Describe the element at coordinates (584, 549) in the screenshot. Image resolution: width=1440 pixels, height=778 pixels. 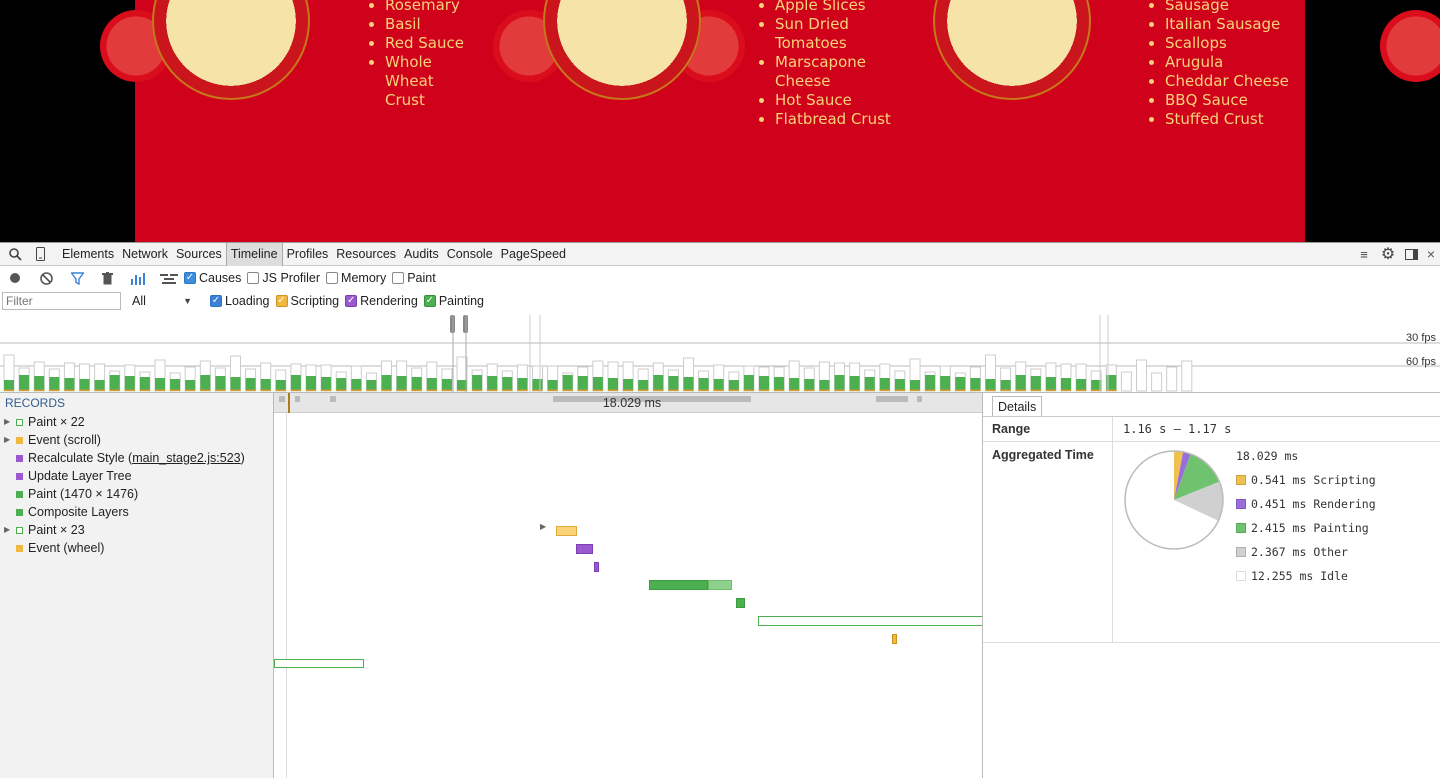
I see `bar-recalculate-style` at that location.